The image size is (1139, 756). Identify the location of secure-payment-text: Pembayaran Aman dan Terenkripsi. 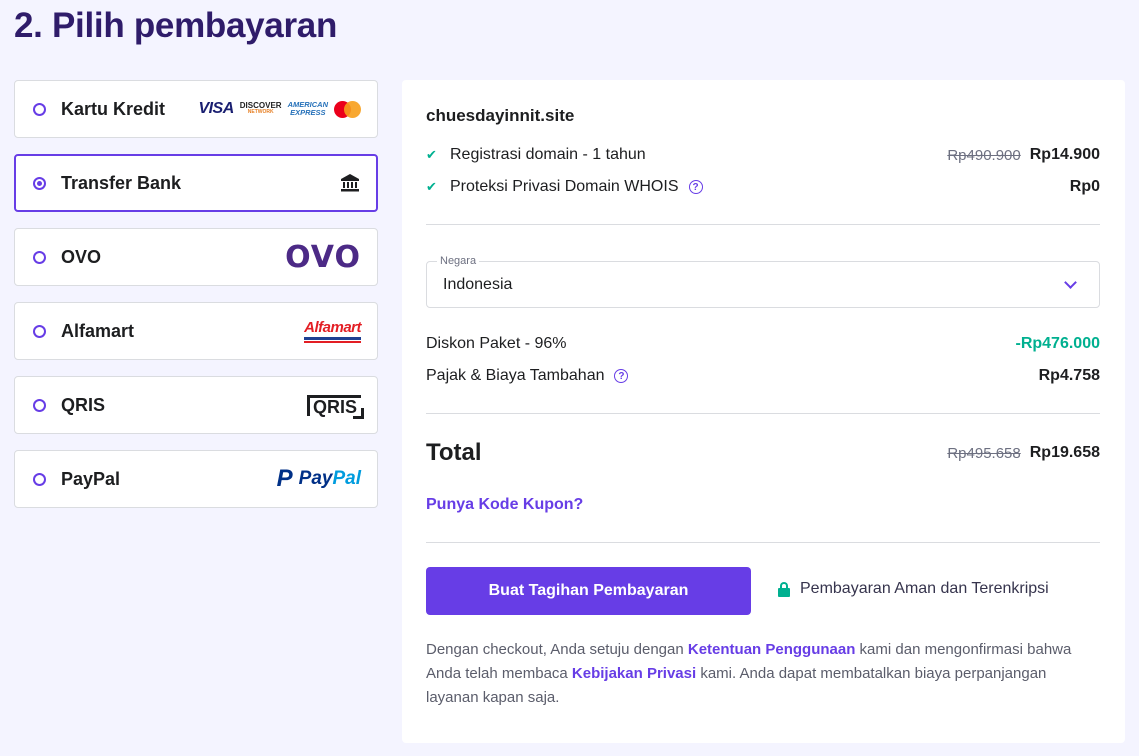
(924, 588).